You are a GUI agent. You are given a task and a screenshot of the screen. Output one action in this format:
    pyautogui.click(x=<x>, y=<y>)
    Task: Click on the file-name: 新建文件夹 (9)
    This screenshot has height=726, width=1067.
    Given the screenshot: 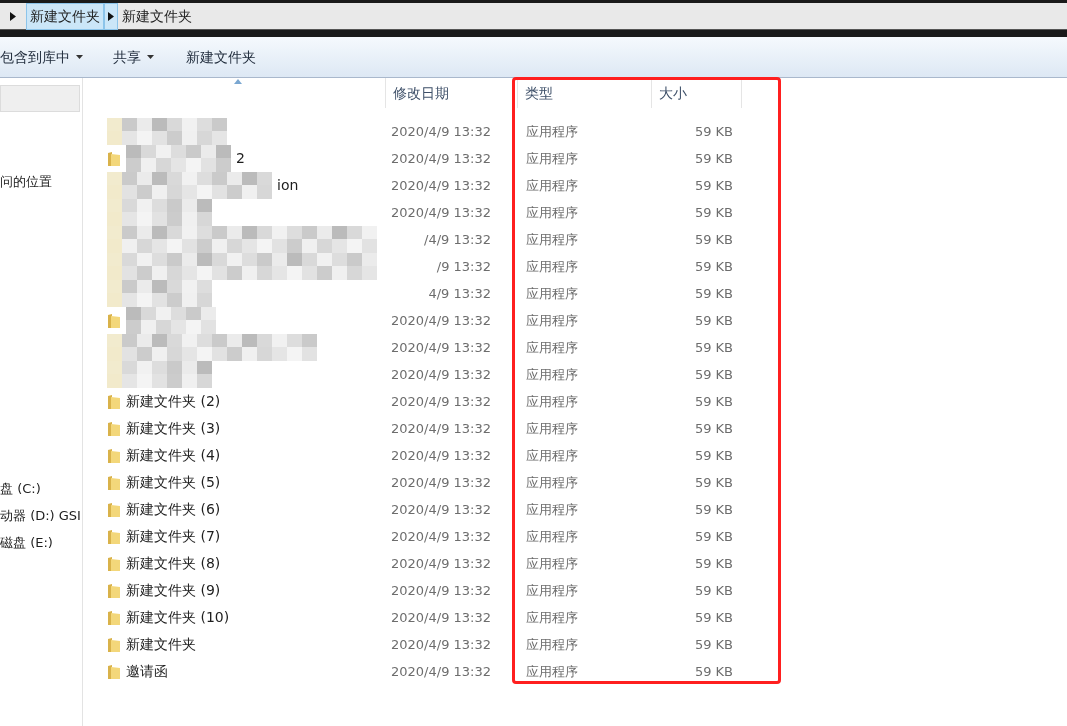 What is the action you would take?
    pyautogui.click(x=173, y=590)
    